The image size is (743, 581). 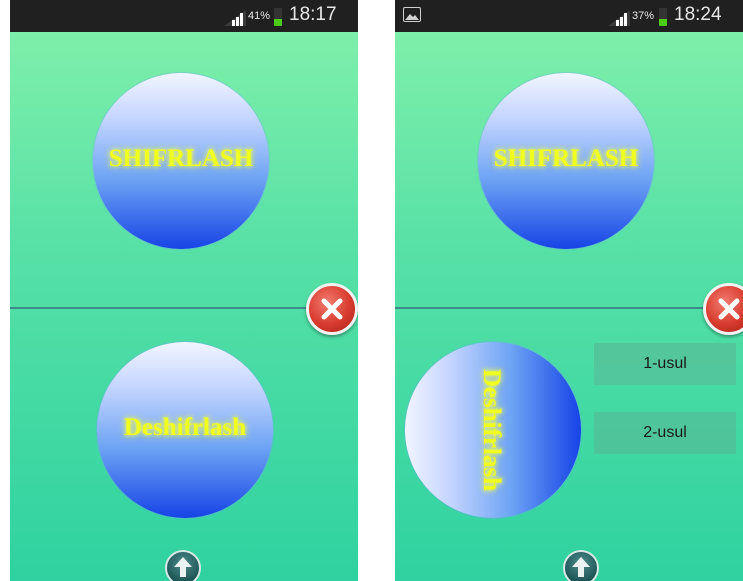 I want to click on status-bar: 41% 18:17, so click(x=184, y=16).